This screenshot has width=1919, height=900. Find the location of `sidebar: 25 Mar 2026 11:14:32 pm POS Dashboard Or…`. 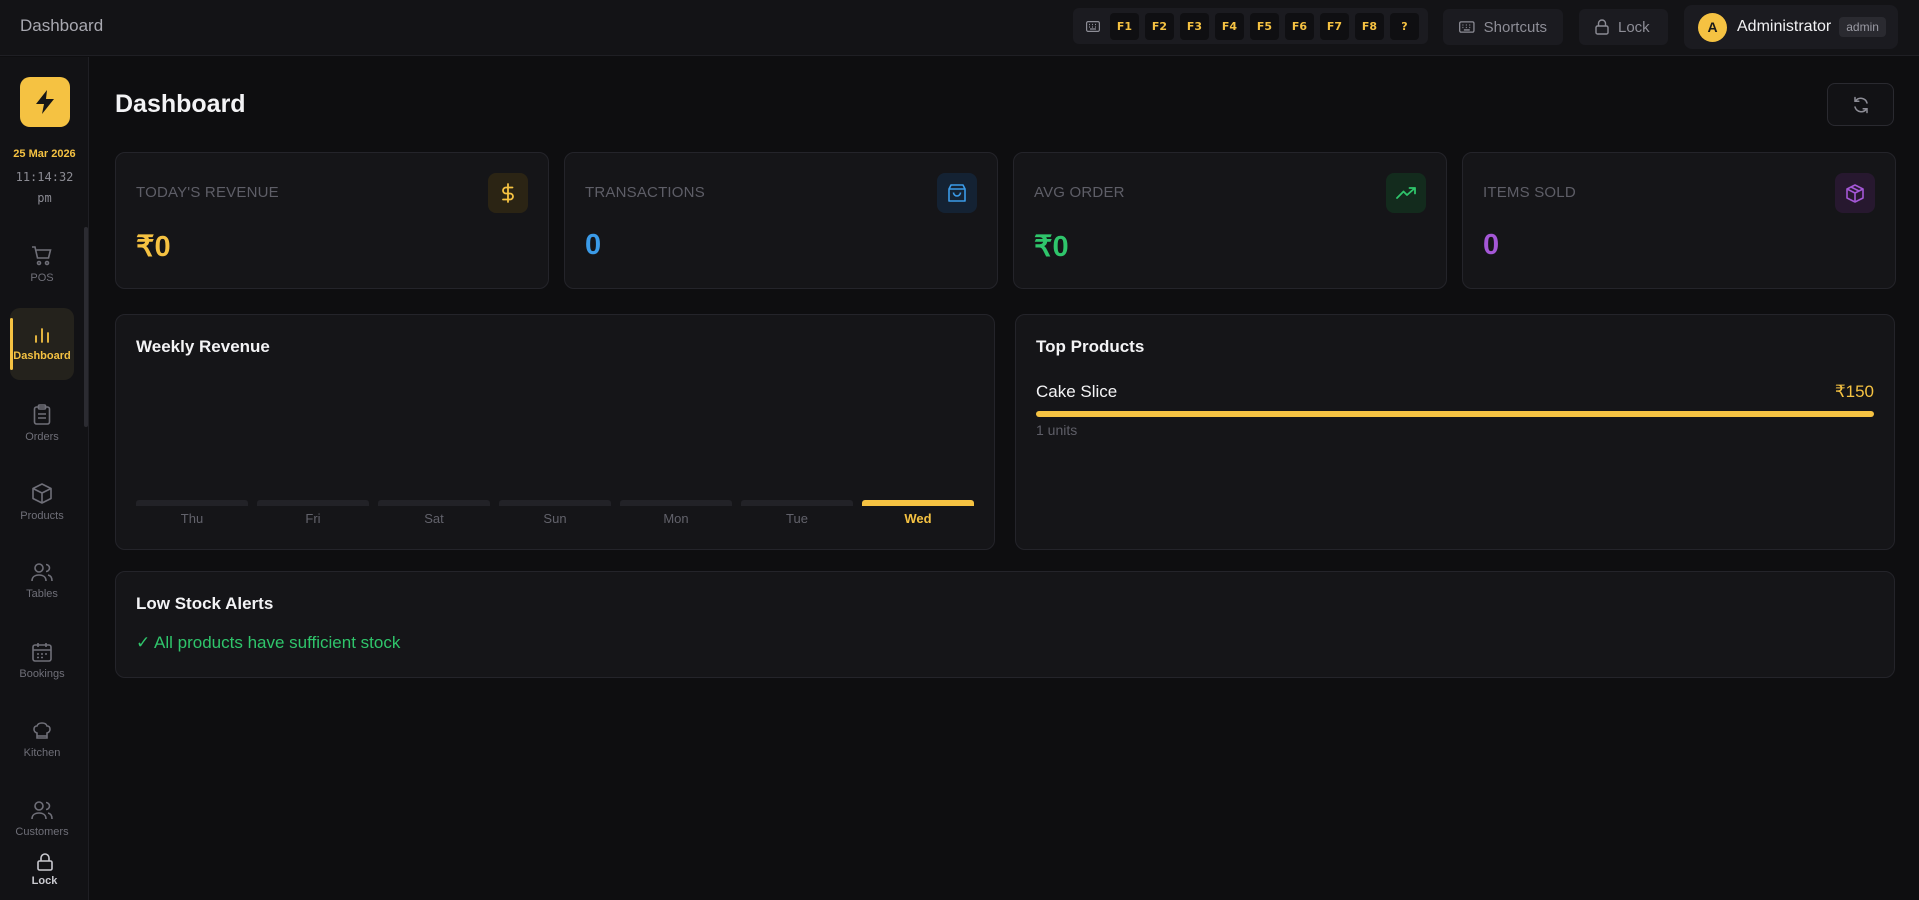

sidebar: 25 Mar 2026 11:14:32 pm POS Dashboard Or… is located at coordinates (44, 478).